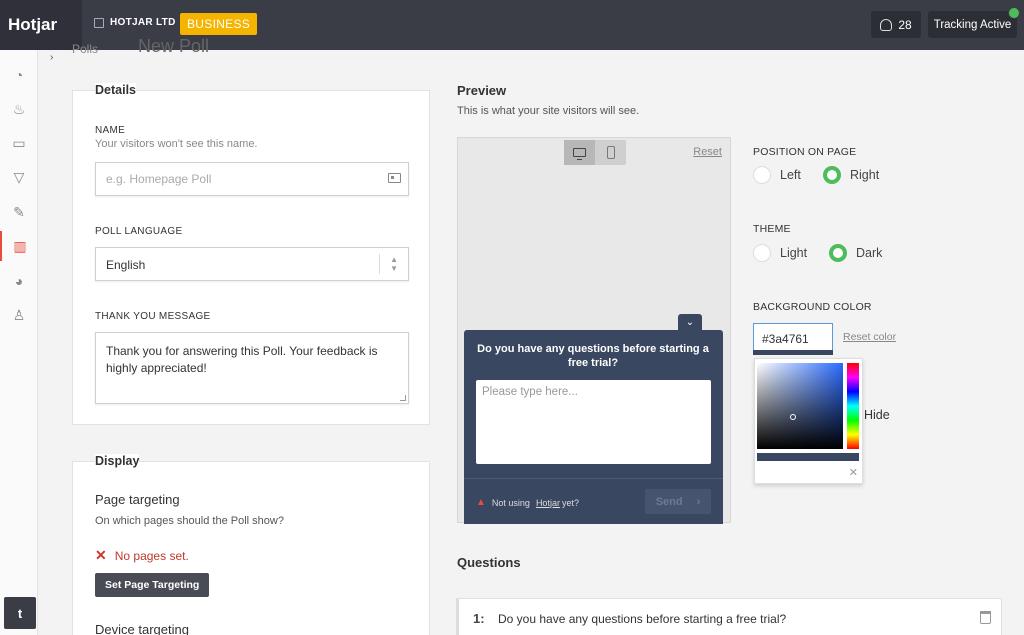 The height and width of the screenshot is (635, 1024). Describe the element at coordinates (886, 24) in the screenshot. I see `users-icon` at that location.